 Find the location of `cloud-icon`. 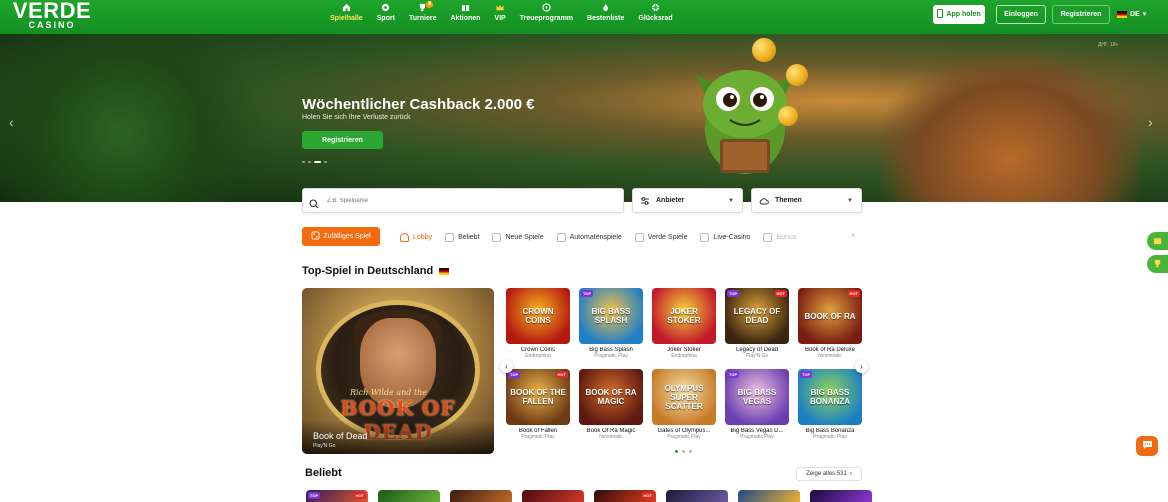

cloud-icon is located at coordinates (764, 201).